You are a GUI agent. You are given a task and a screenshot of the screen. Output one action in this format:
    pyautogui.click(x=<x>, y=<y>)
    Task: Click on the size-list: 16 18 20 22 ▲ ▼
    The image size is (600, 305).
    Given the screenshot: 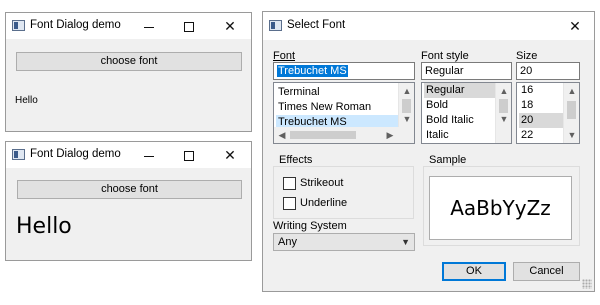 What is the action you would take?
    pyautogui.click(x=548, y=113)
    